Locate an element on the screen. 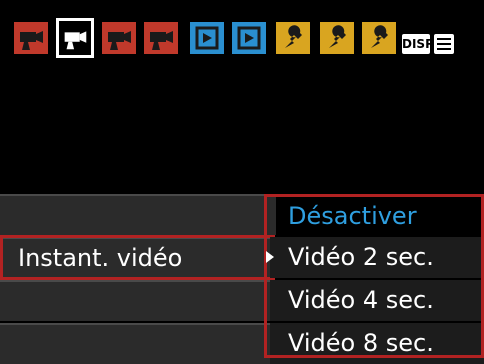 The width and height of the screenshot is (484, 364). info-icon is located at coordinates (444, 44).